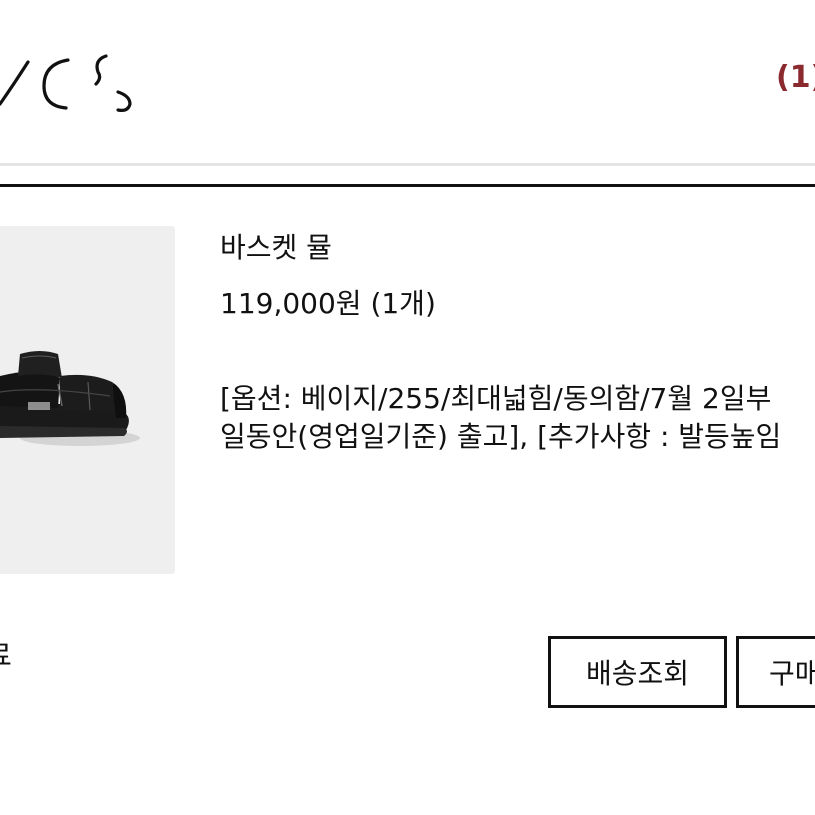 Image resolution: width=815 pixels, height=815 pixels. I want to click on track-delivery-button: 배송조회, so click(637, 672).